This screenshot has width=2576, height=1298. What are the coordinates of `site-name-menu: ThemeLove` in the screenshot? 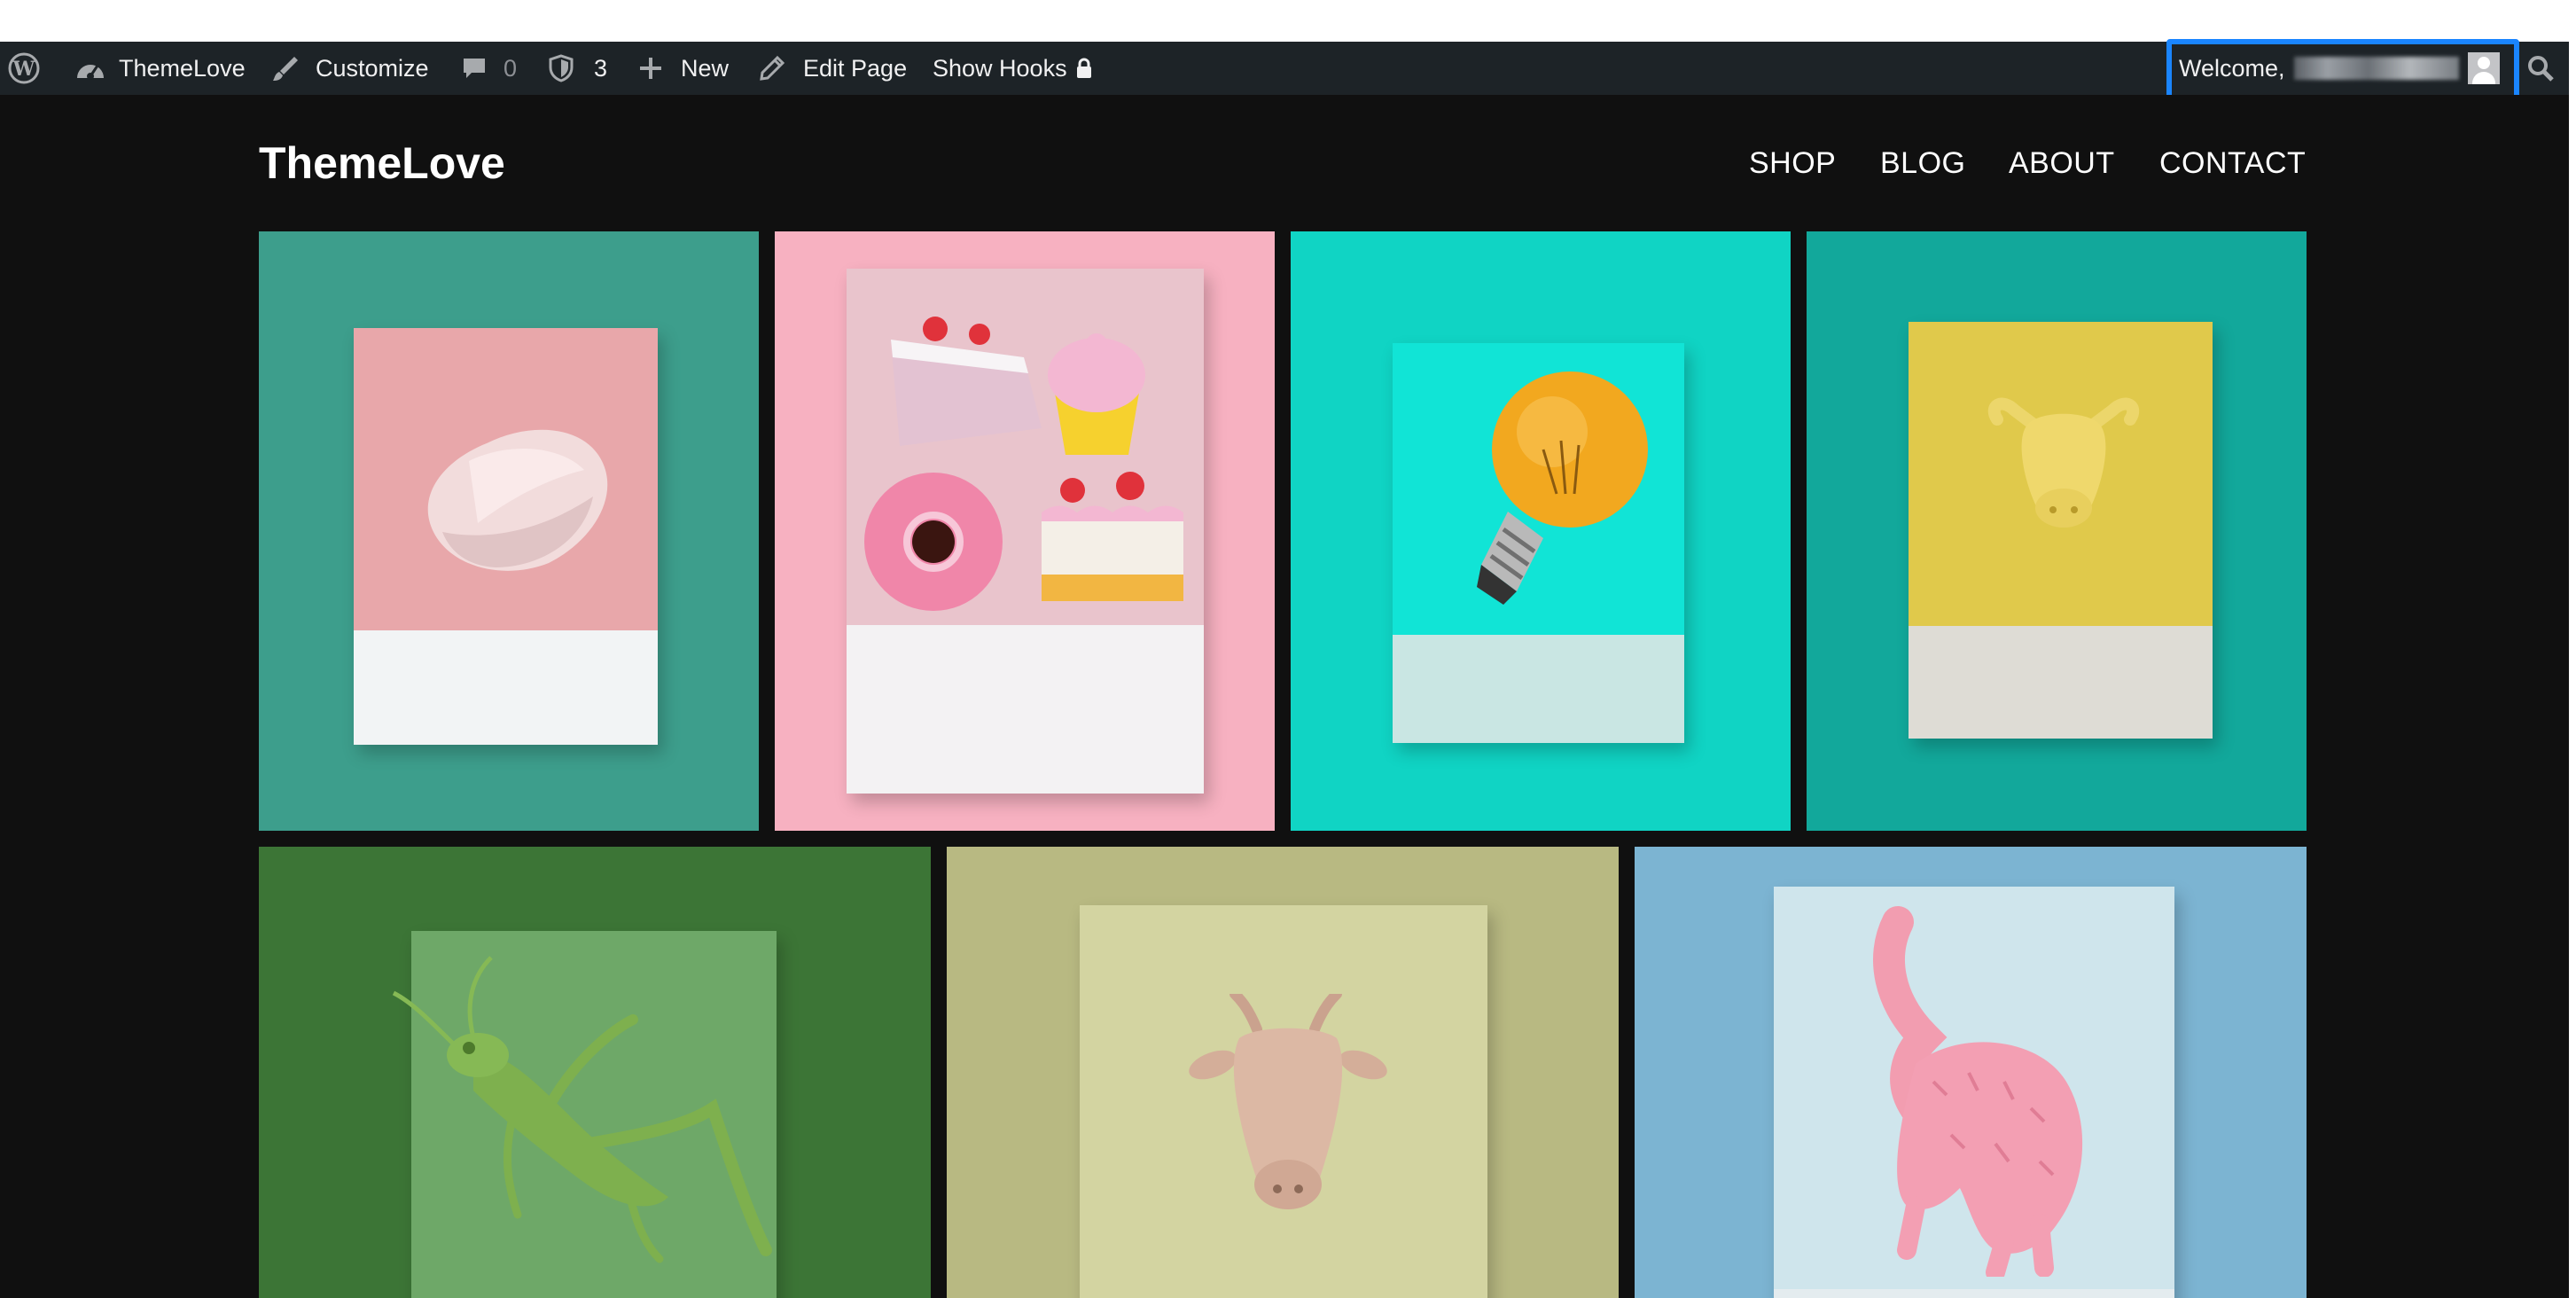 It's located at (160, 68).